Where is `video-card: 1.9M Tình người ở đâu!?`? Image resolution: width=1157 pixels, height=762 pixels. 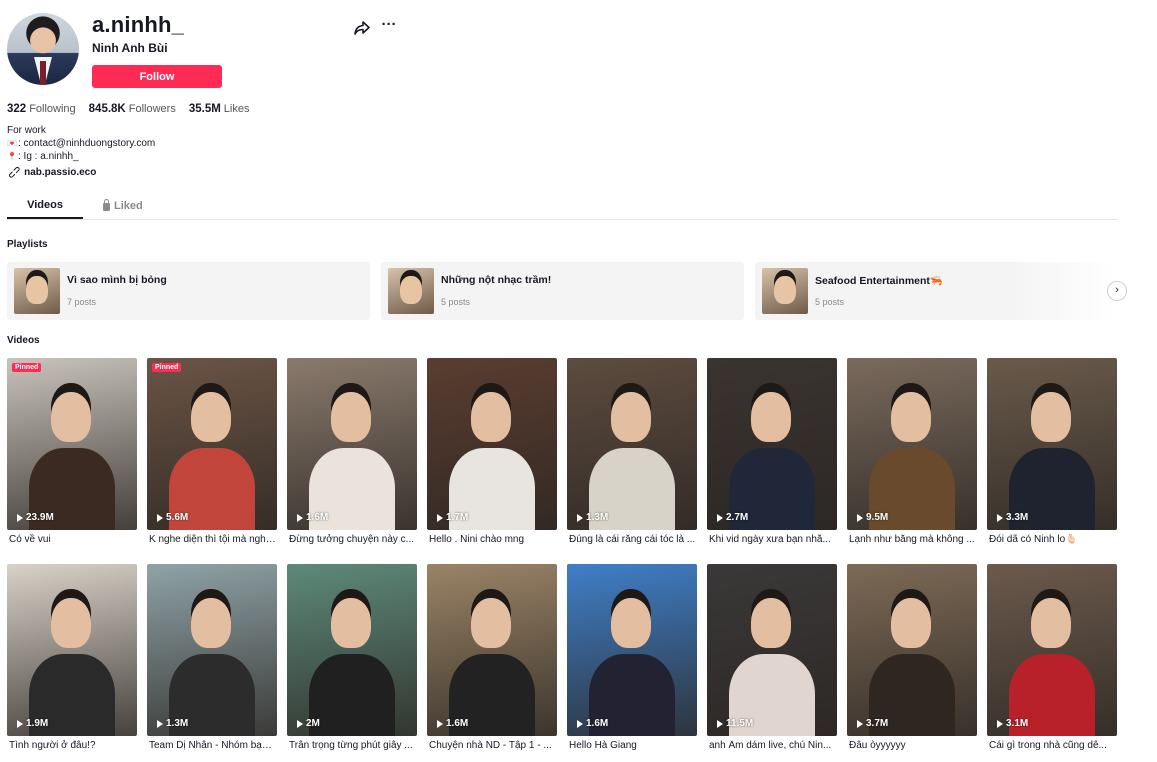 video-card: 1.9M Tình người ở đâu!? is located at coordinates (72, 659).